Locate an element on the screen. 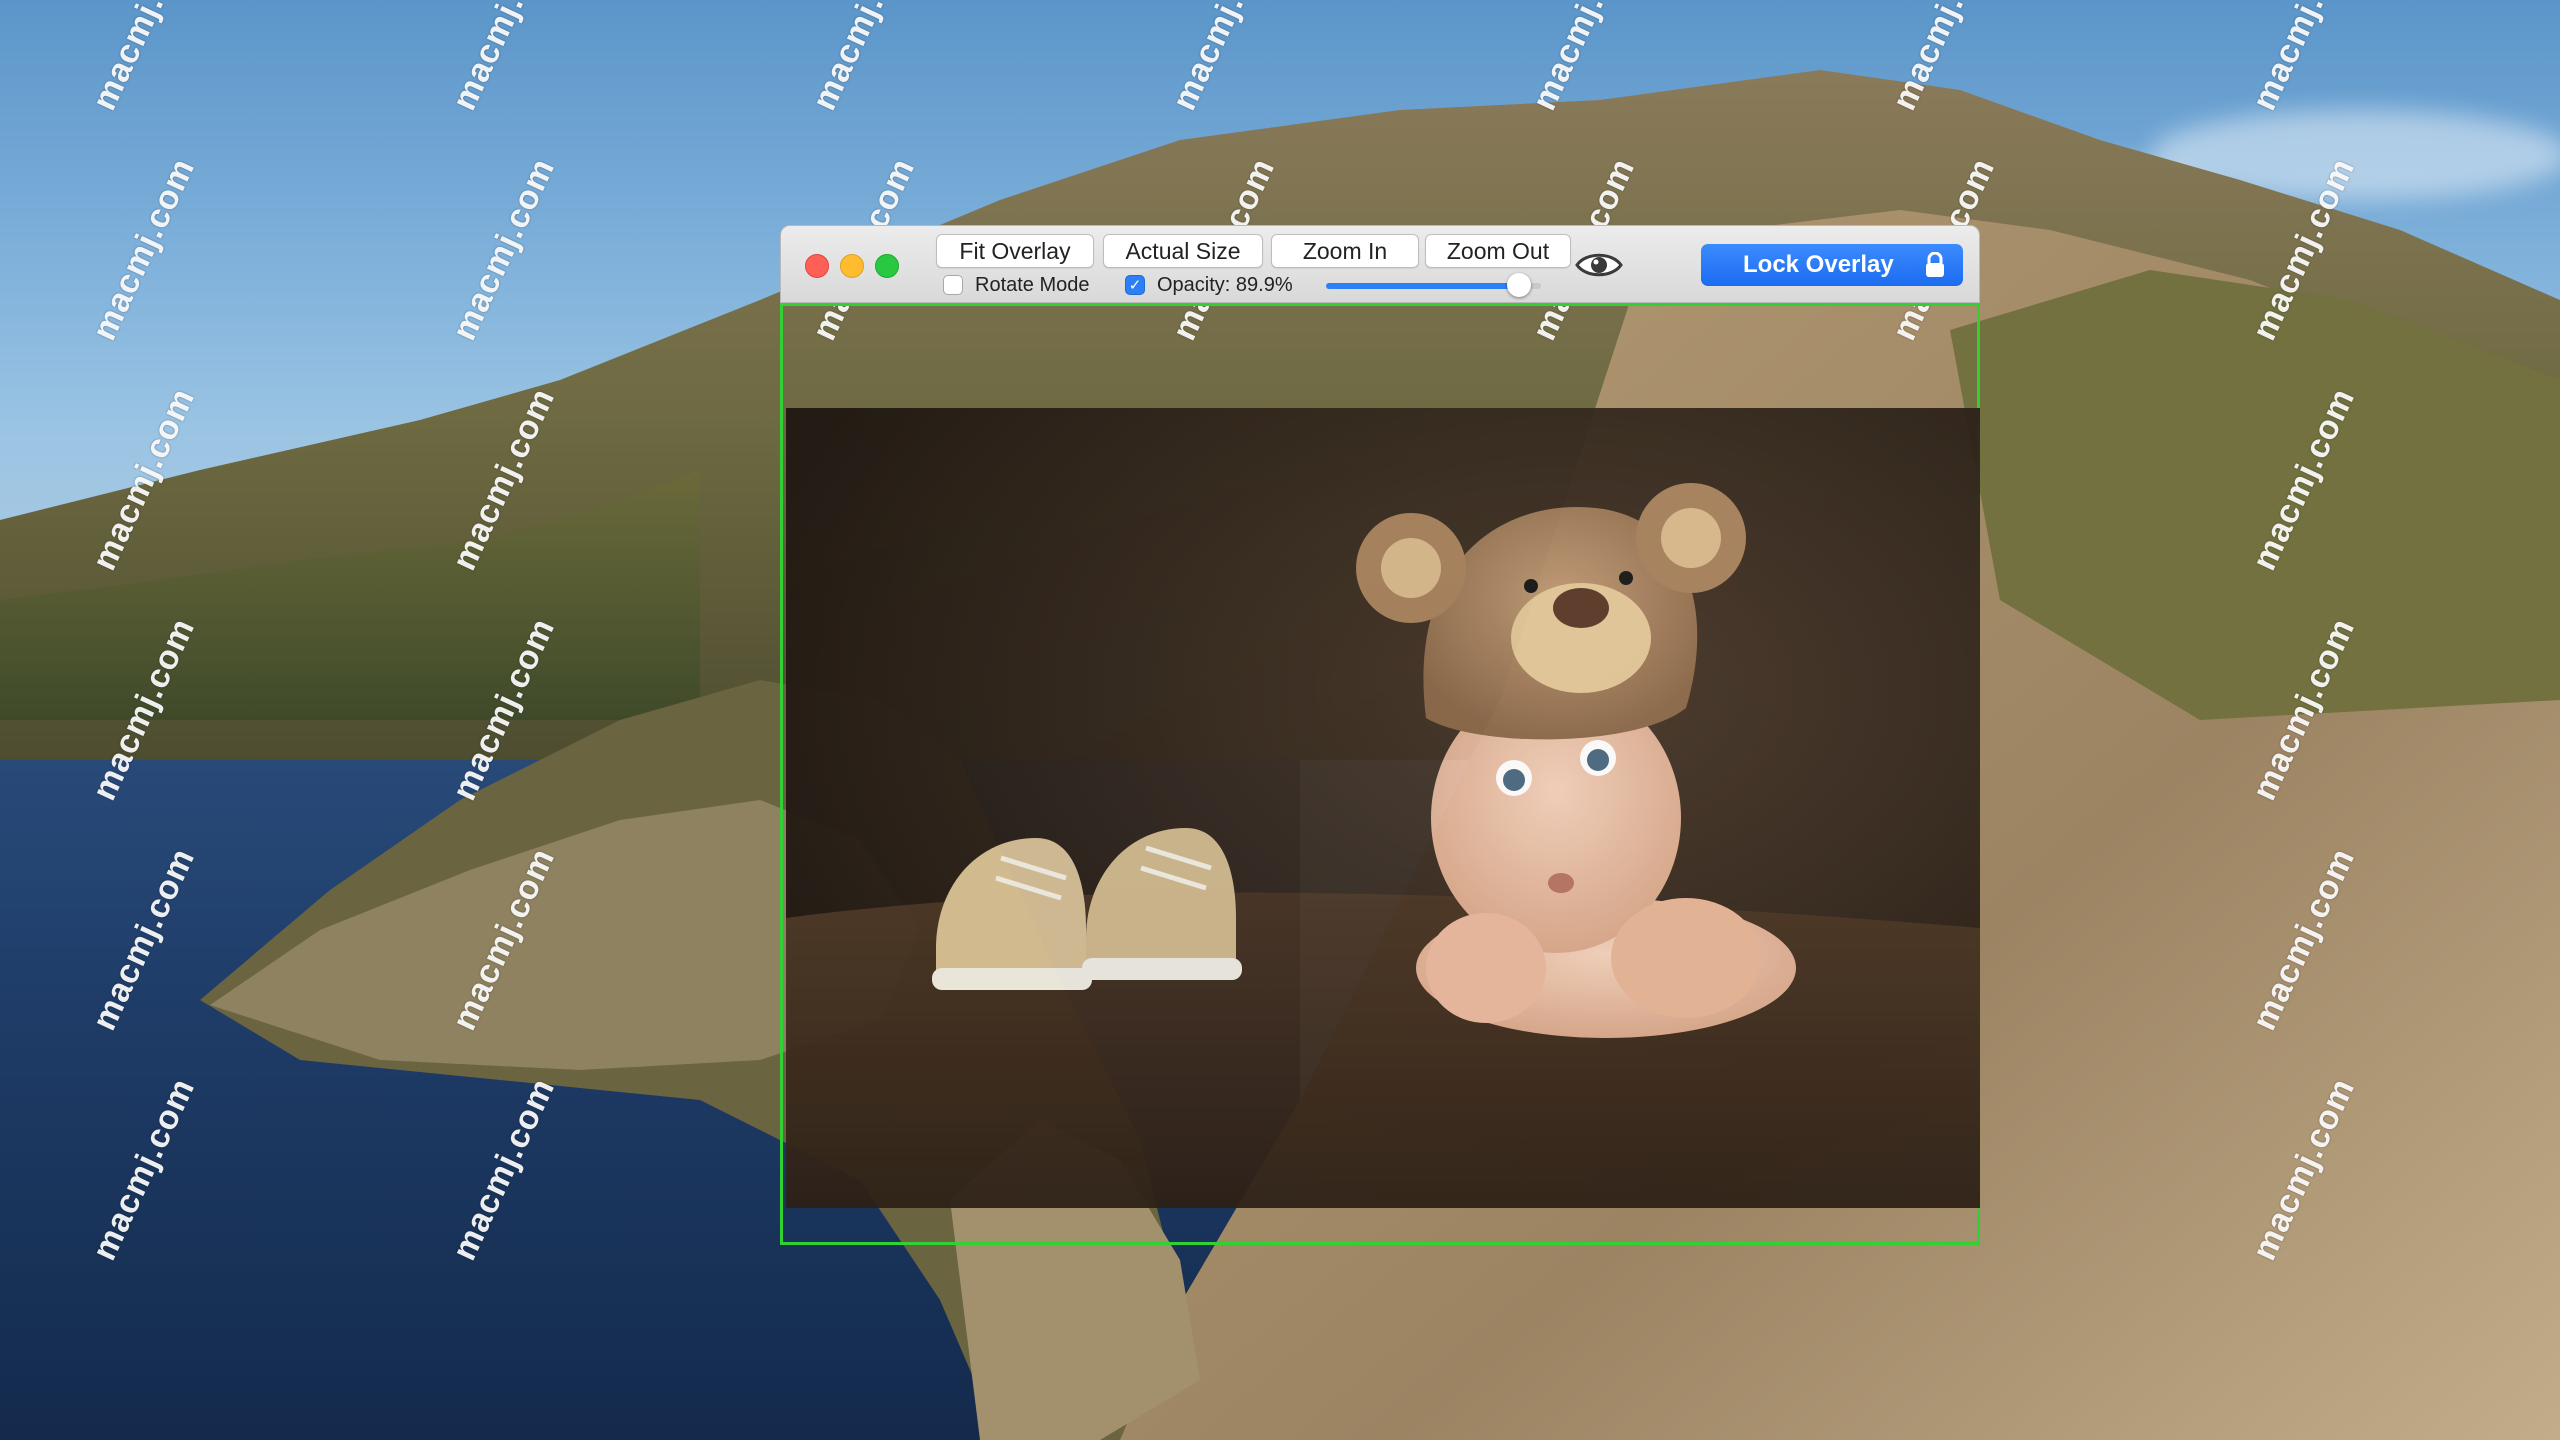  opacity-slider-thumb is located at coordinates (1519, 285).